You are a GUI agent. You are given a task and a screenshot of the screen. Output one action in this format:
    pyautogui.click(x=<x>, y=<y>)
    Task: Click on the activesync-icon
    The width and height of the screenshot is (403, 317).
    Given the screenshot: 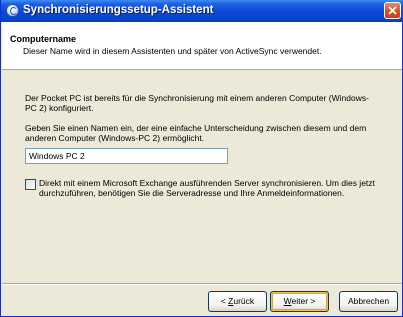 What is the action you would take?
    pyautogui.click(x=12, y=10)
    